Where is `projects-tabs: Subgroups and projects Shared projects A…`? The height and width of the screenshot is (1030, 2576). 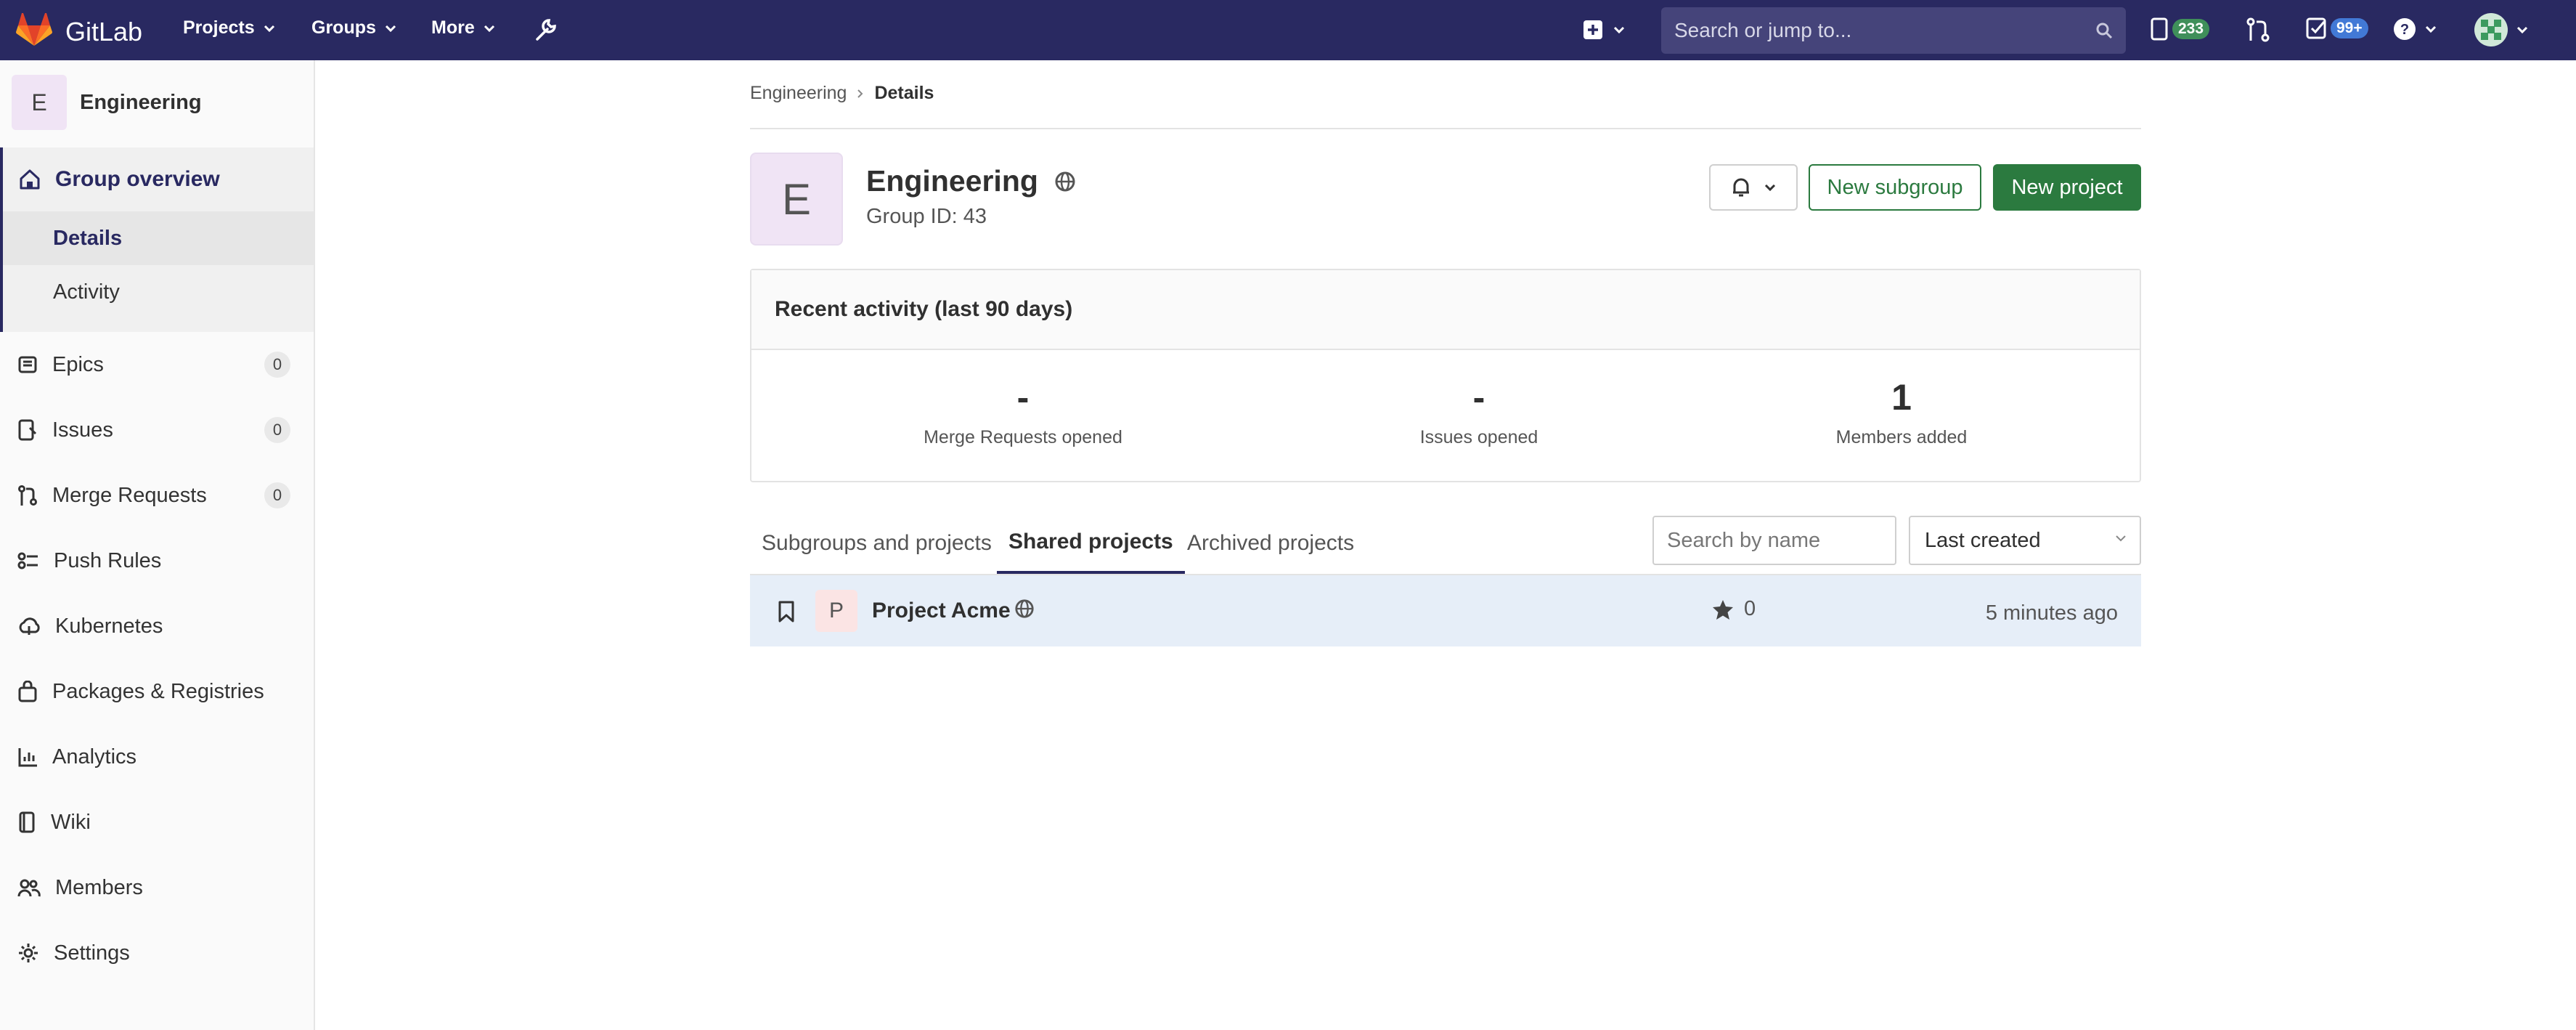 projects-tabs: Subgroups and projects Shared projects A… is located at coordinates (1204, 543).